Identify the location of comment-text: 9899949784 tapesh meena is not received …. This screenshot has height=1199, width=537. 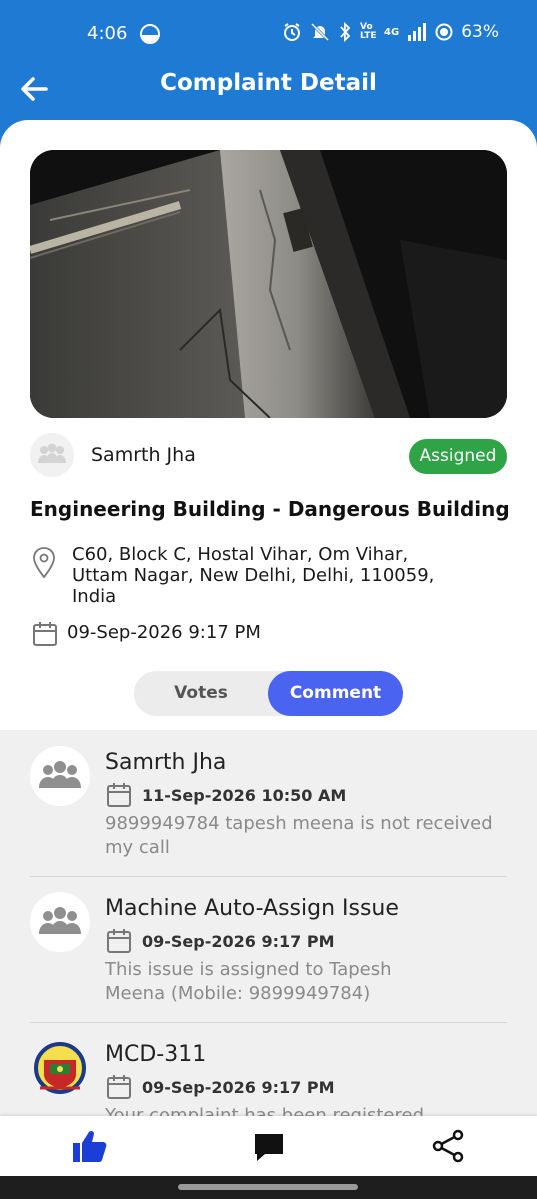
(305, 836).